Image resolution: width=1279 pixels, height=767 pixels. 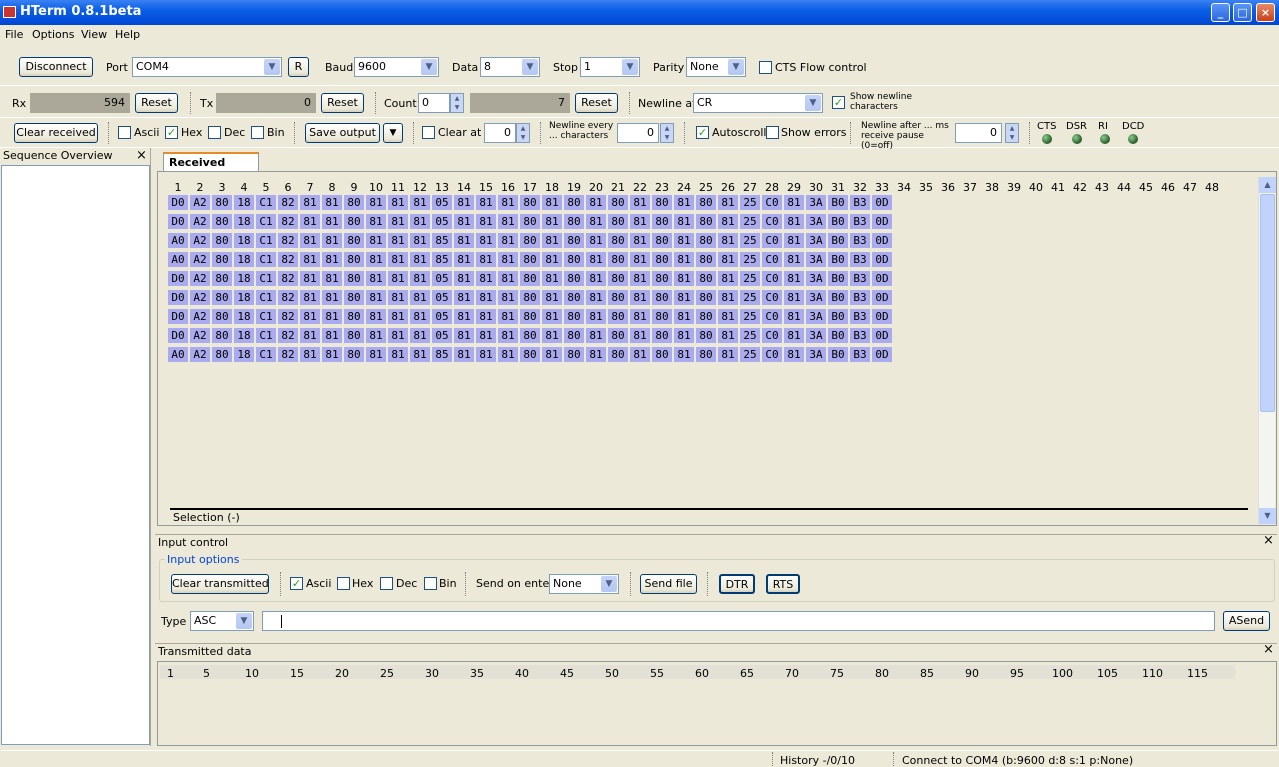 What do you see at coordinates (56, 67) in the screenshot?
I see `disconnect-button: Disconnect` at bounding box center [56, 67].